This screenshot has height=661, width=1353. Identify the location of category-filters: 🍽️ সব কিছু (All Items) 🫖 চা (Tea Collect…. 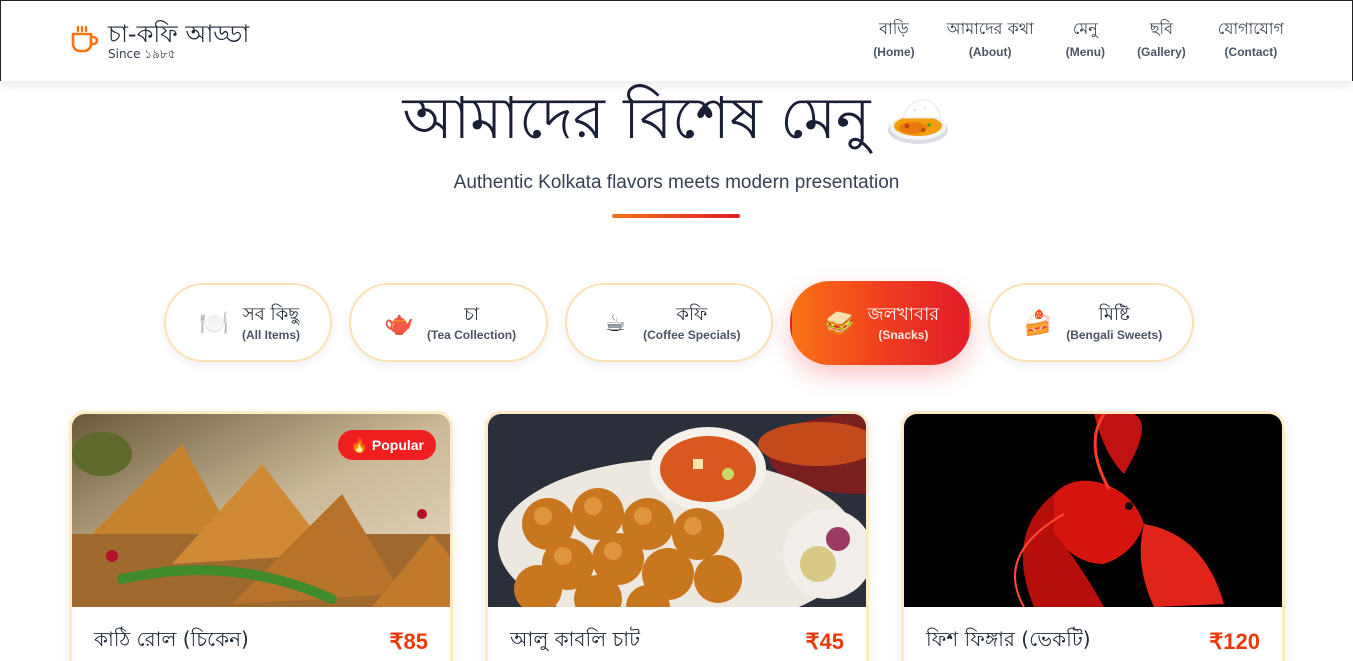
(679, 323).